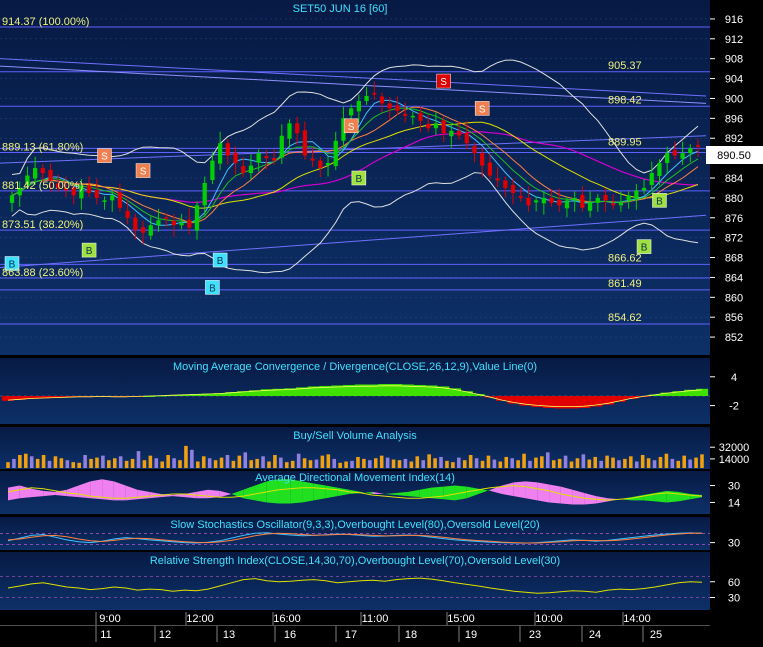 This screenshot has width=763, height=647. What do you see at coordinates (625, 284) in the screenshot?
I see `price-level-label: 861.49` at bounding box center [625, 284].